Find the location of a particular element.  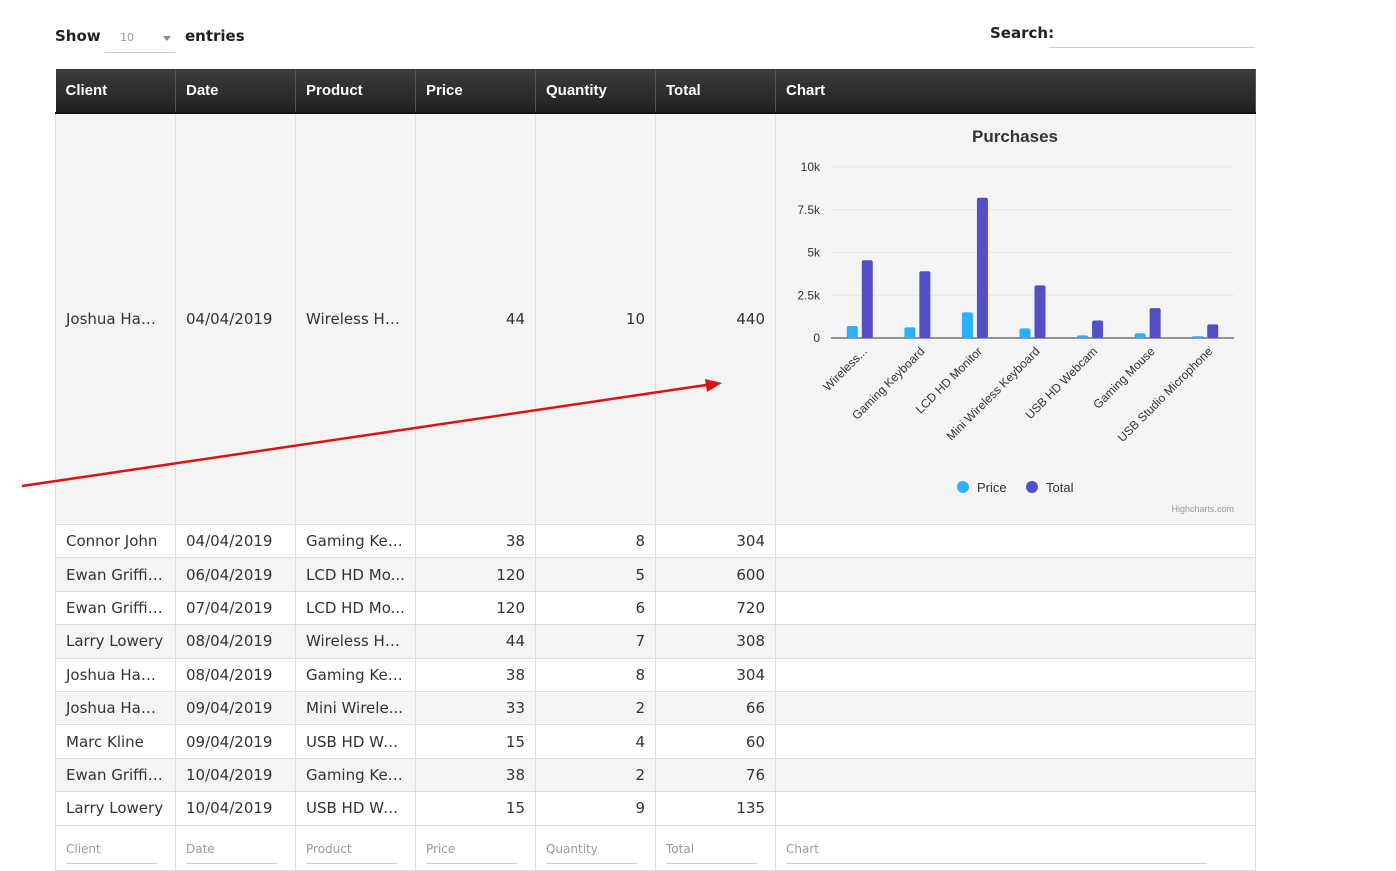

column-header-price: Price is located at coordinates (475, 91).